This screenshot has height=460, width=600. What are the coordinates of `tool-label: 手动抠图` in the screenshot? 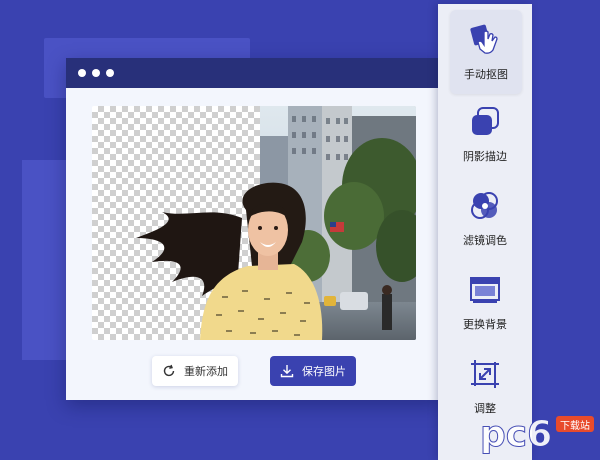 It's located at (486, 74).